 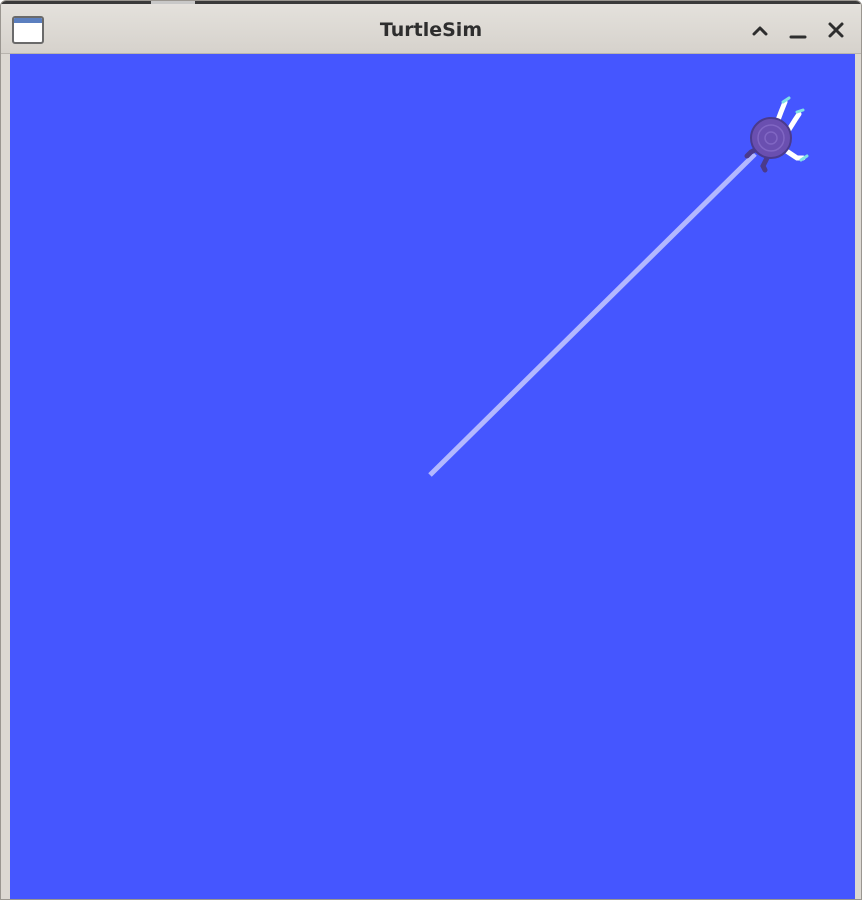 What do you see at coordinates (28, 20) in the screenshot?
I see `window-icon-bar` at bounding box center [28, 20].